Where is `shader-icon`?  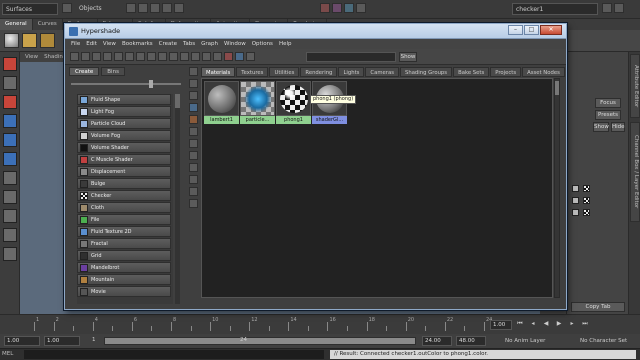 shader-icon is located at coordinates (193, 107).